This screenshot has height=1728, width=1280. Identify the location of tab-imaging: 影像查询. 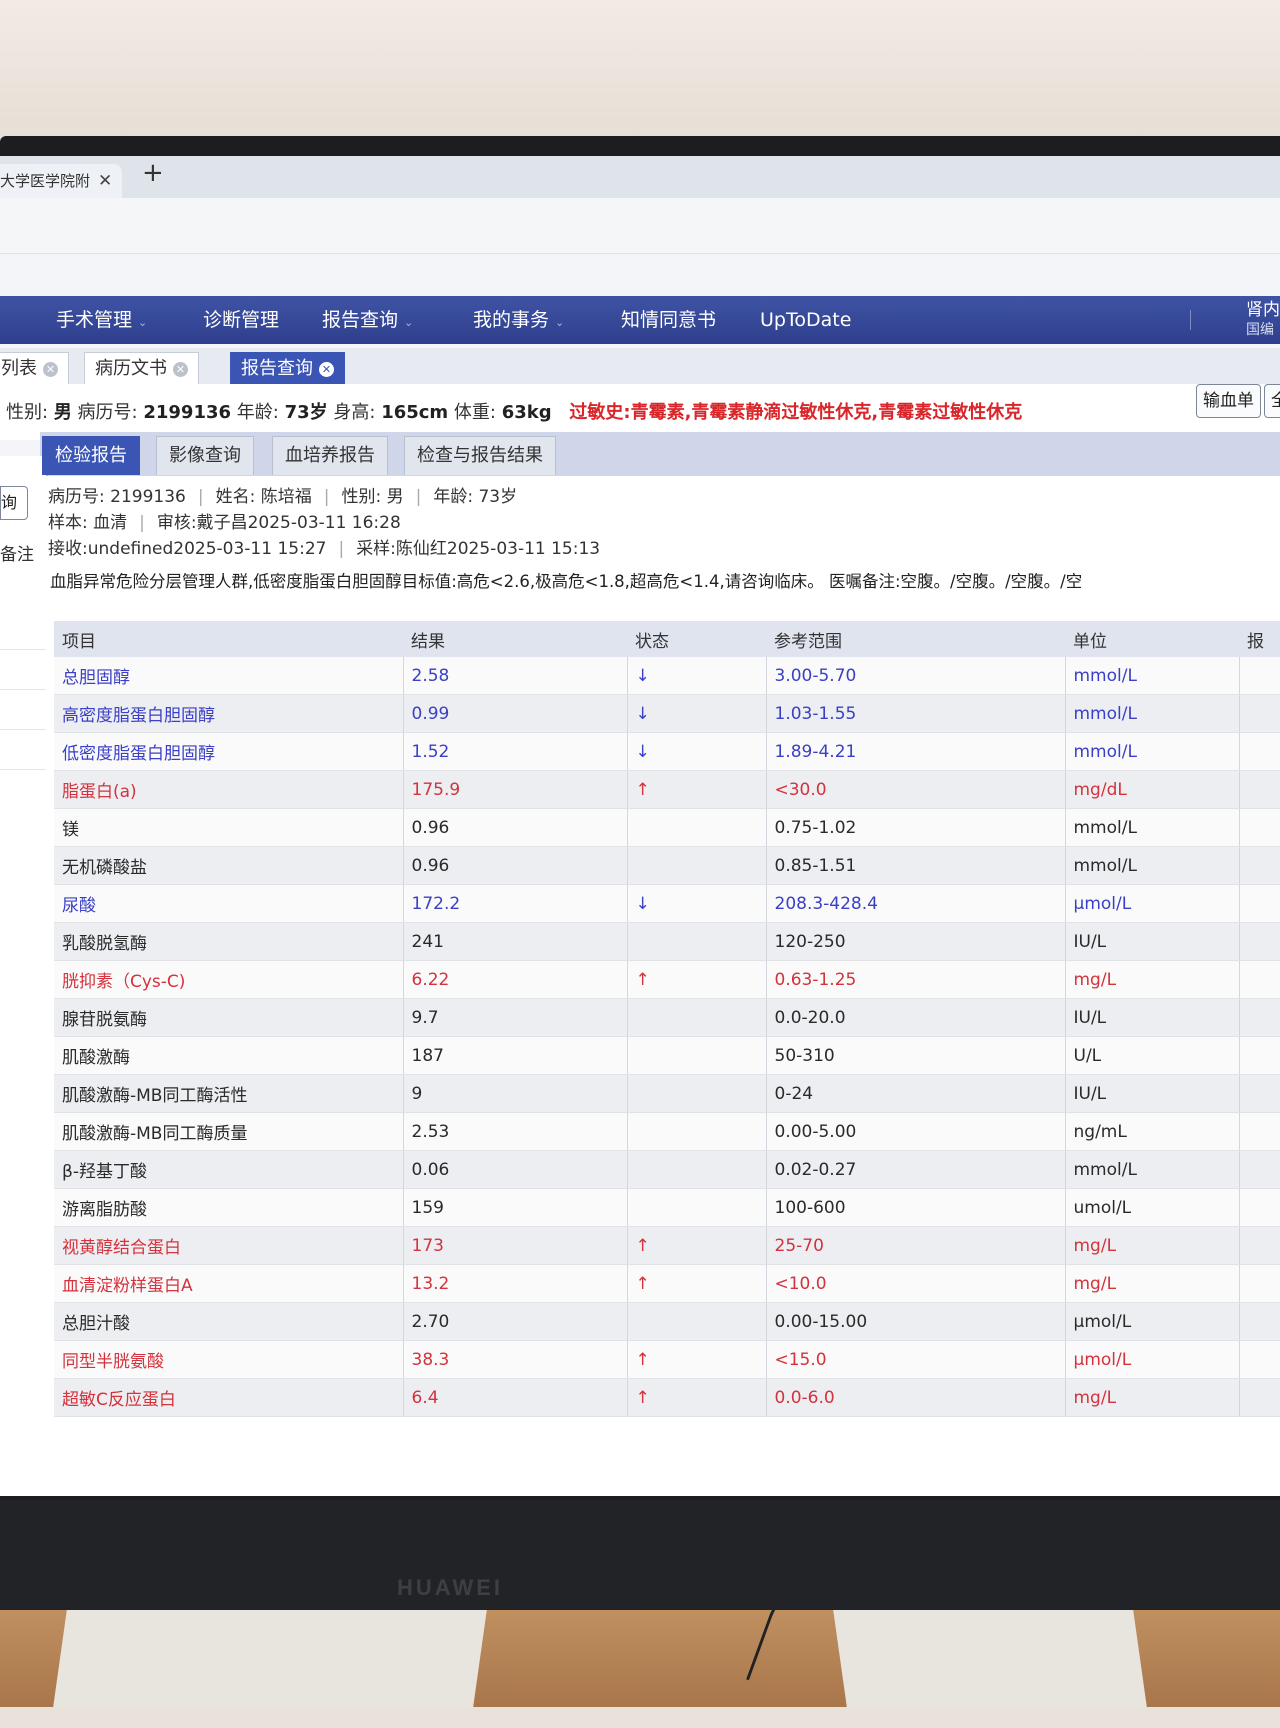
(205, 455).